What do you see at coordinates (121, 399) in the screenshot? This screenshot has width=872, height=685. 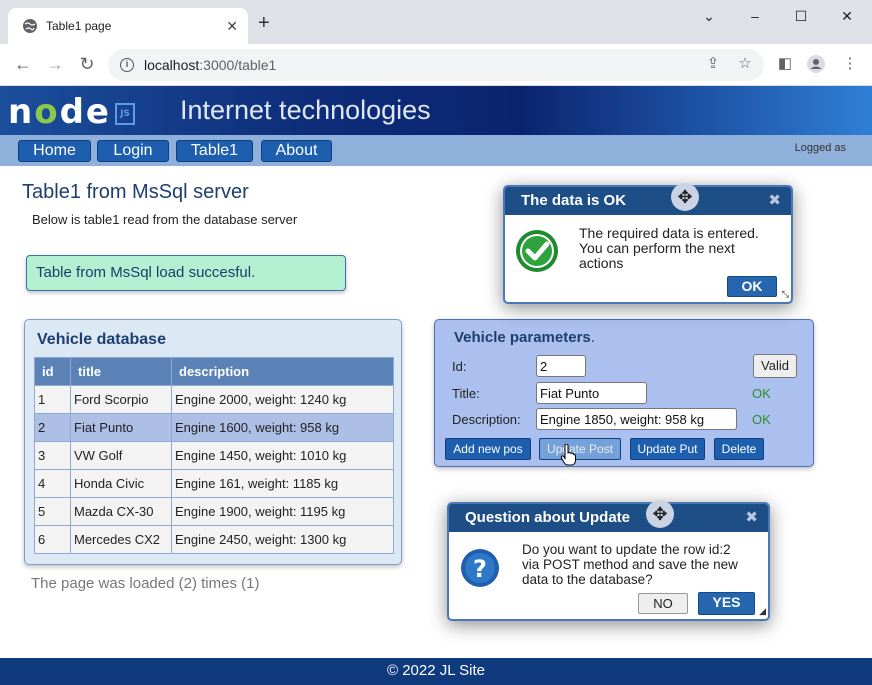 I see `cell-title: Ford Scorpio` at bounding box center [121, 399].